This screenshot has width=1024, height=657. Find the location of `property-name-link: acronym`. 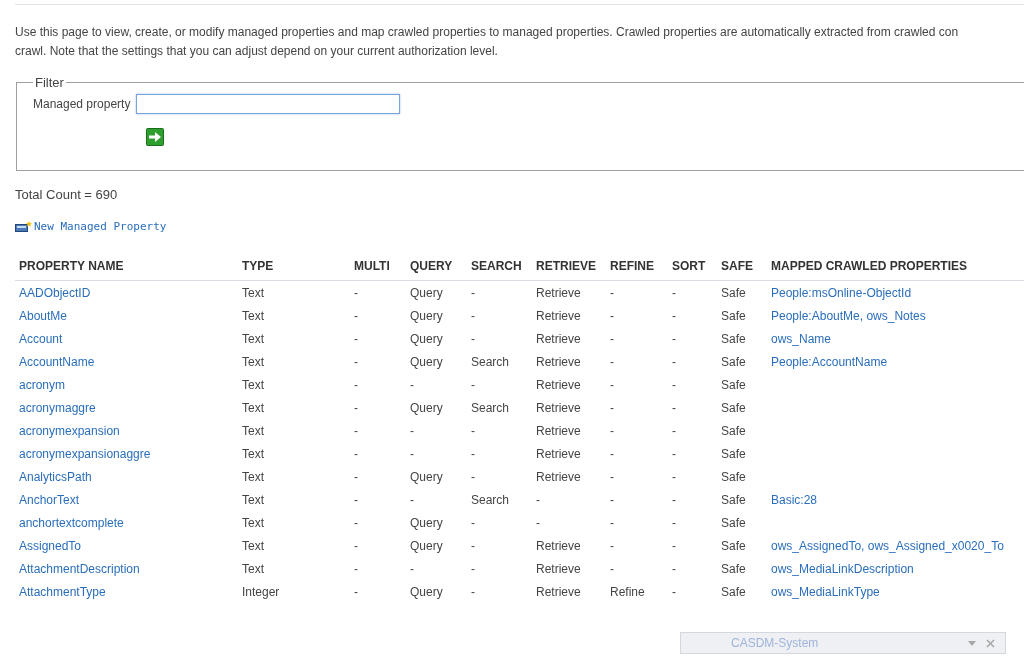

property-name-link: acronym is located at coordinates (42, 384).